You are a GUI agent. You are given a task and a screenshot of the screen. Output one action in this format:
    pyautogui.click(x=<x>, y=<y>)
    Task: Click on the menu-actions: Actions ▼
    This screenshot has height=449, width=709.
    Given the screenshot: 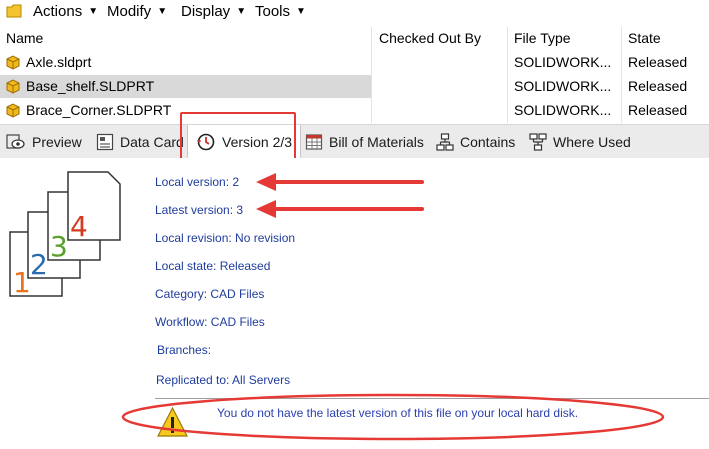 What is the action you would take?
    pyautogui.click(x=65, y=11)
    